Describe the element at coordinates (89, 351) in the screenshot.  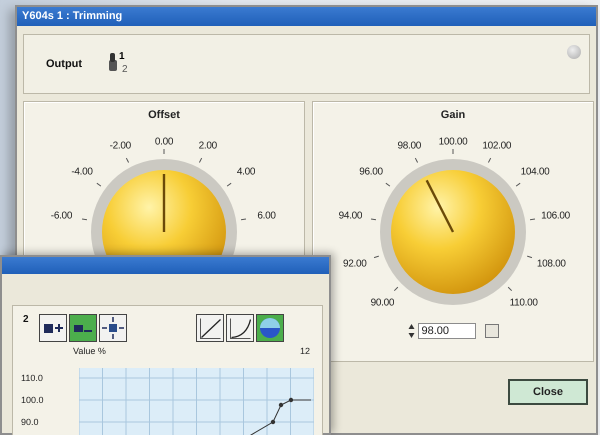
I see `chart-title: Value %` at that location.